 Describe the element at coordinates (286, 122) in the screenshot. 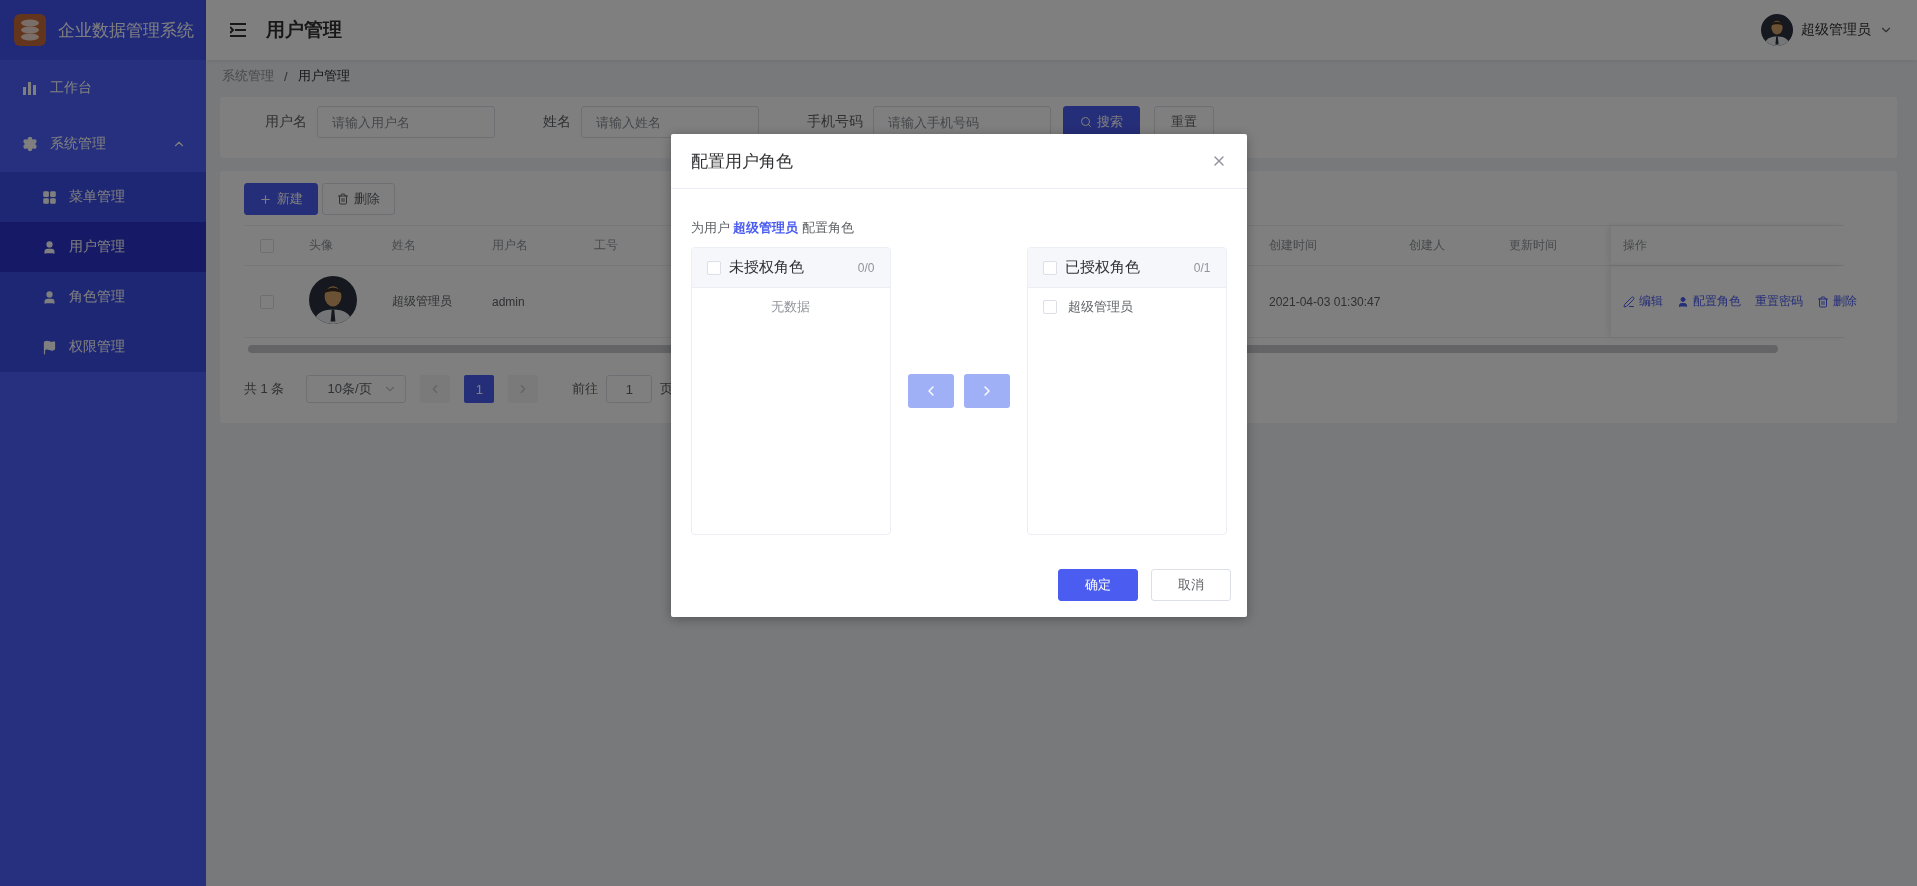

I see `field-label: 用户名` at that location.